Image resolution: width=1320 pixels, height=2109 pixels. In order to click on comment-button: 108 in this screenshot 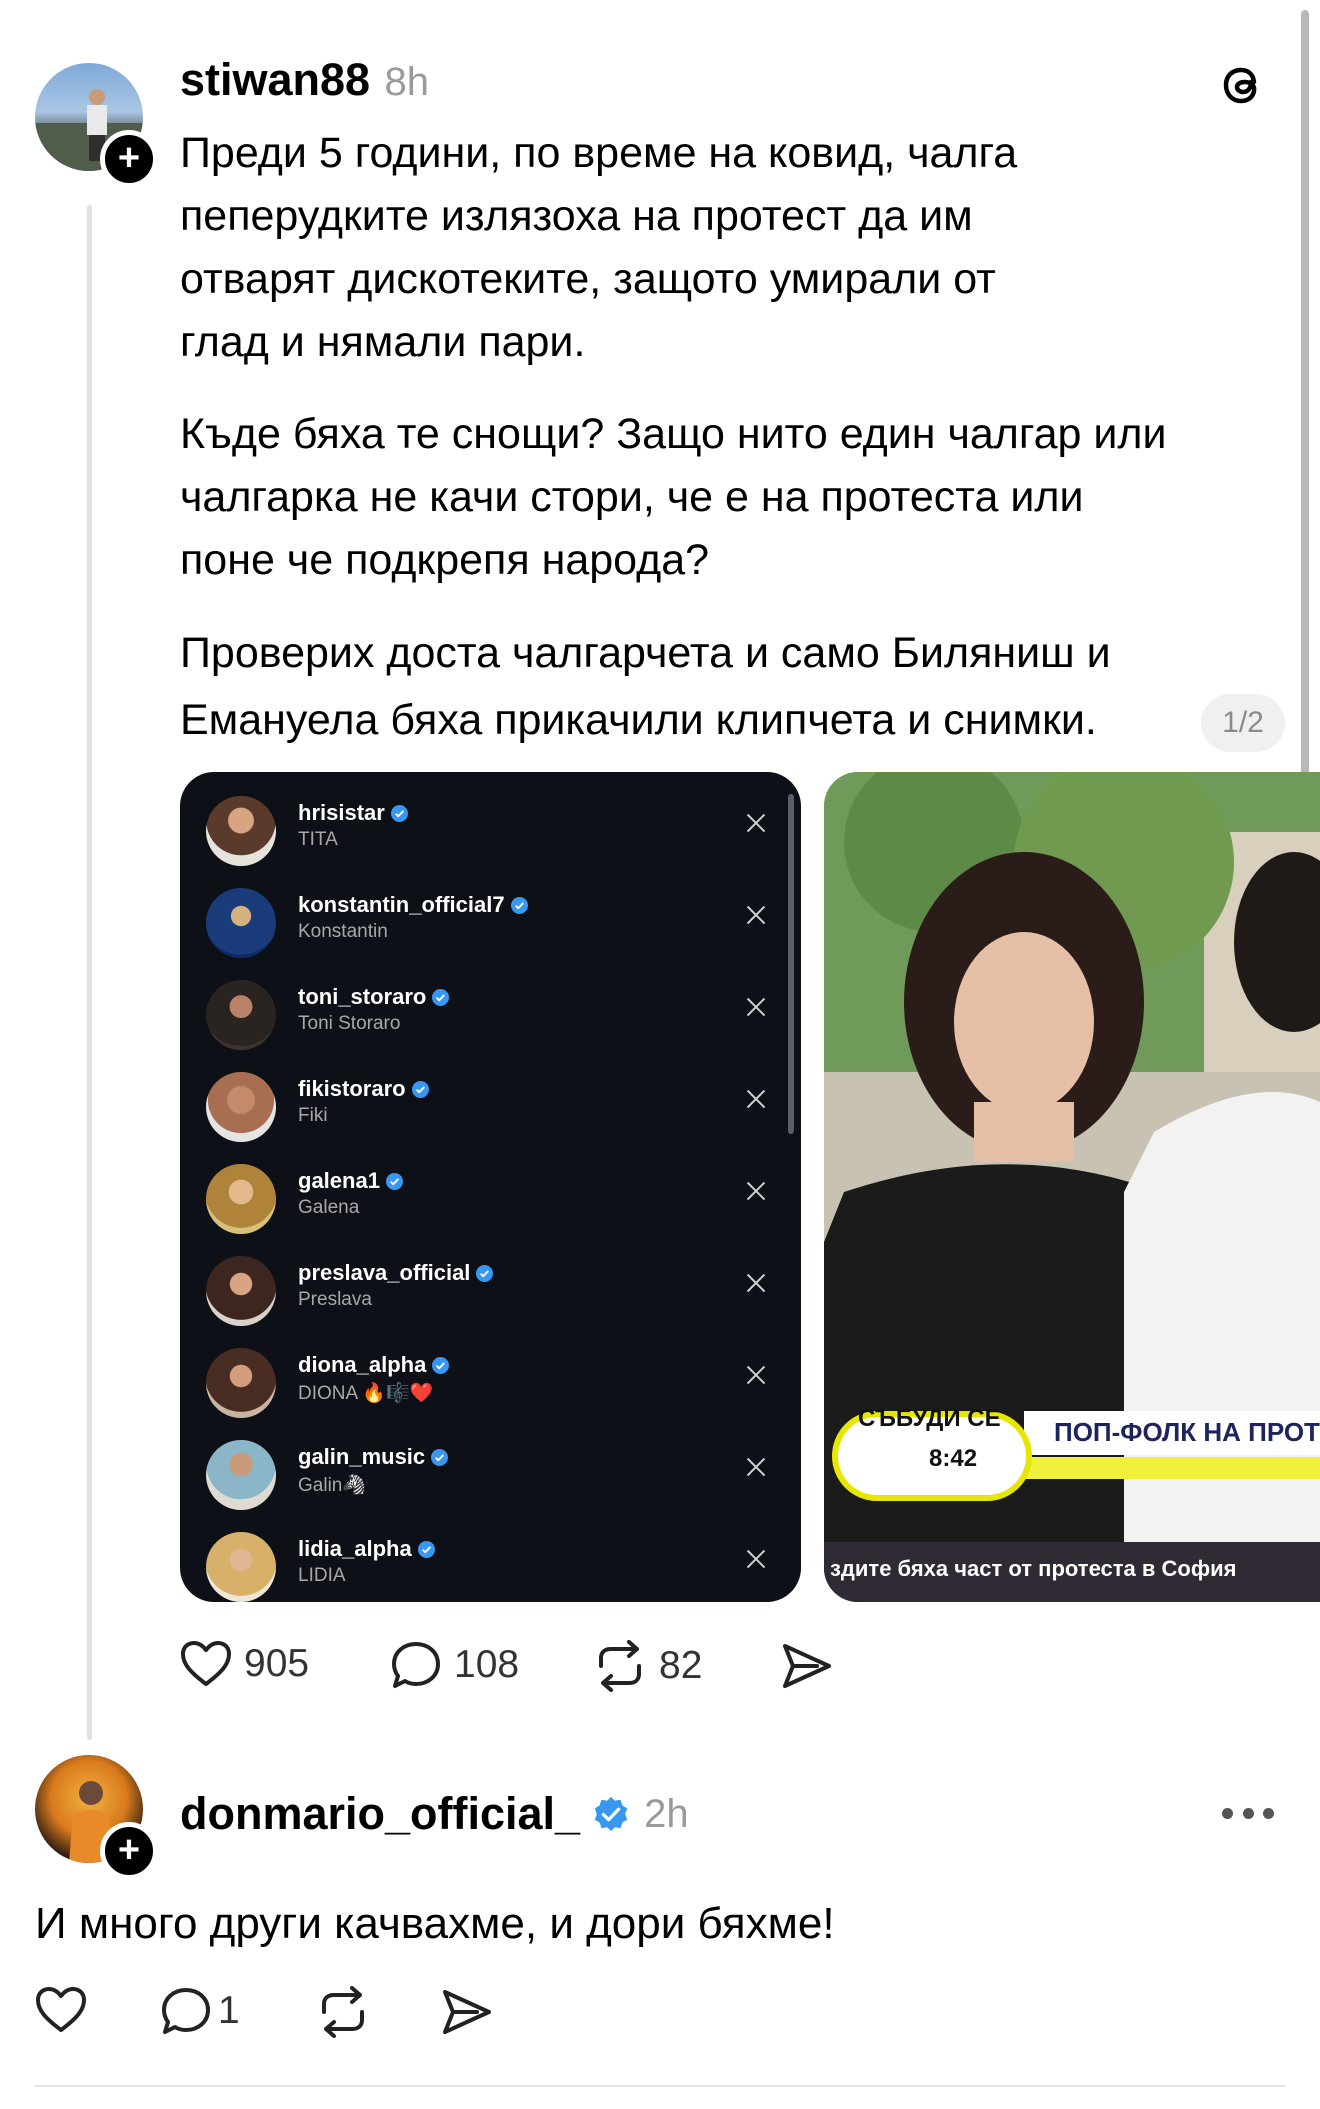, I will do `click(454, 1665)`.